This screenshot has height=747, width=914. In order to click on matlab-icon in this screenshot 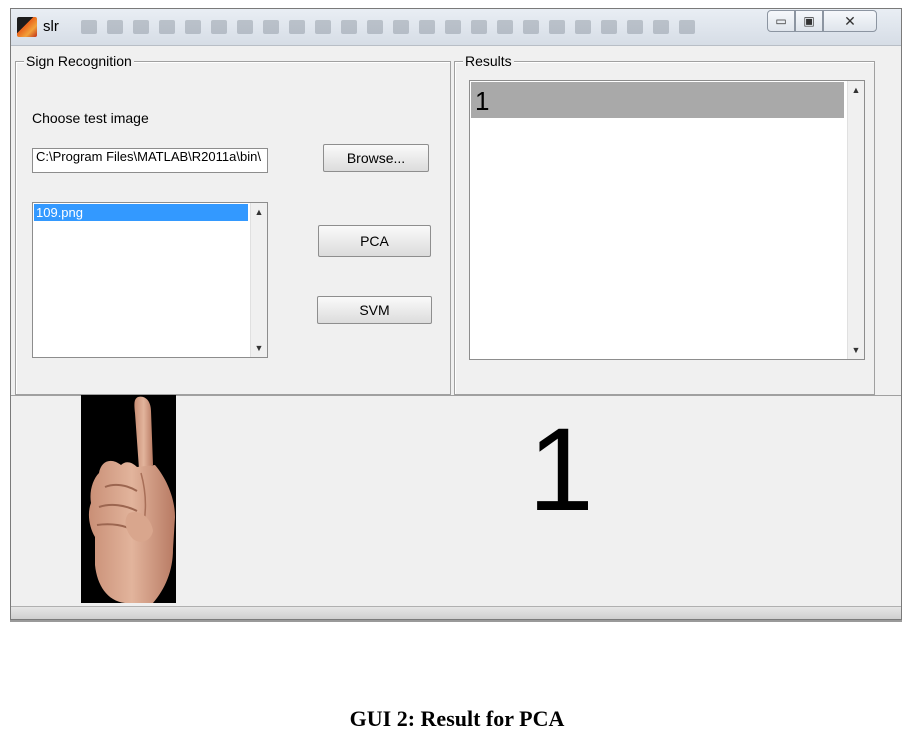, I will do `click(27, 27)`.